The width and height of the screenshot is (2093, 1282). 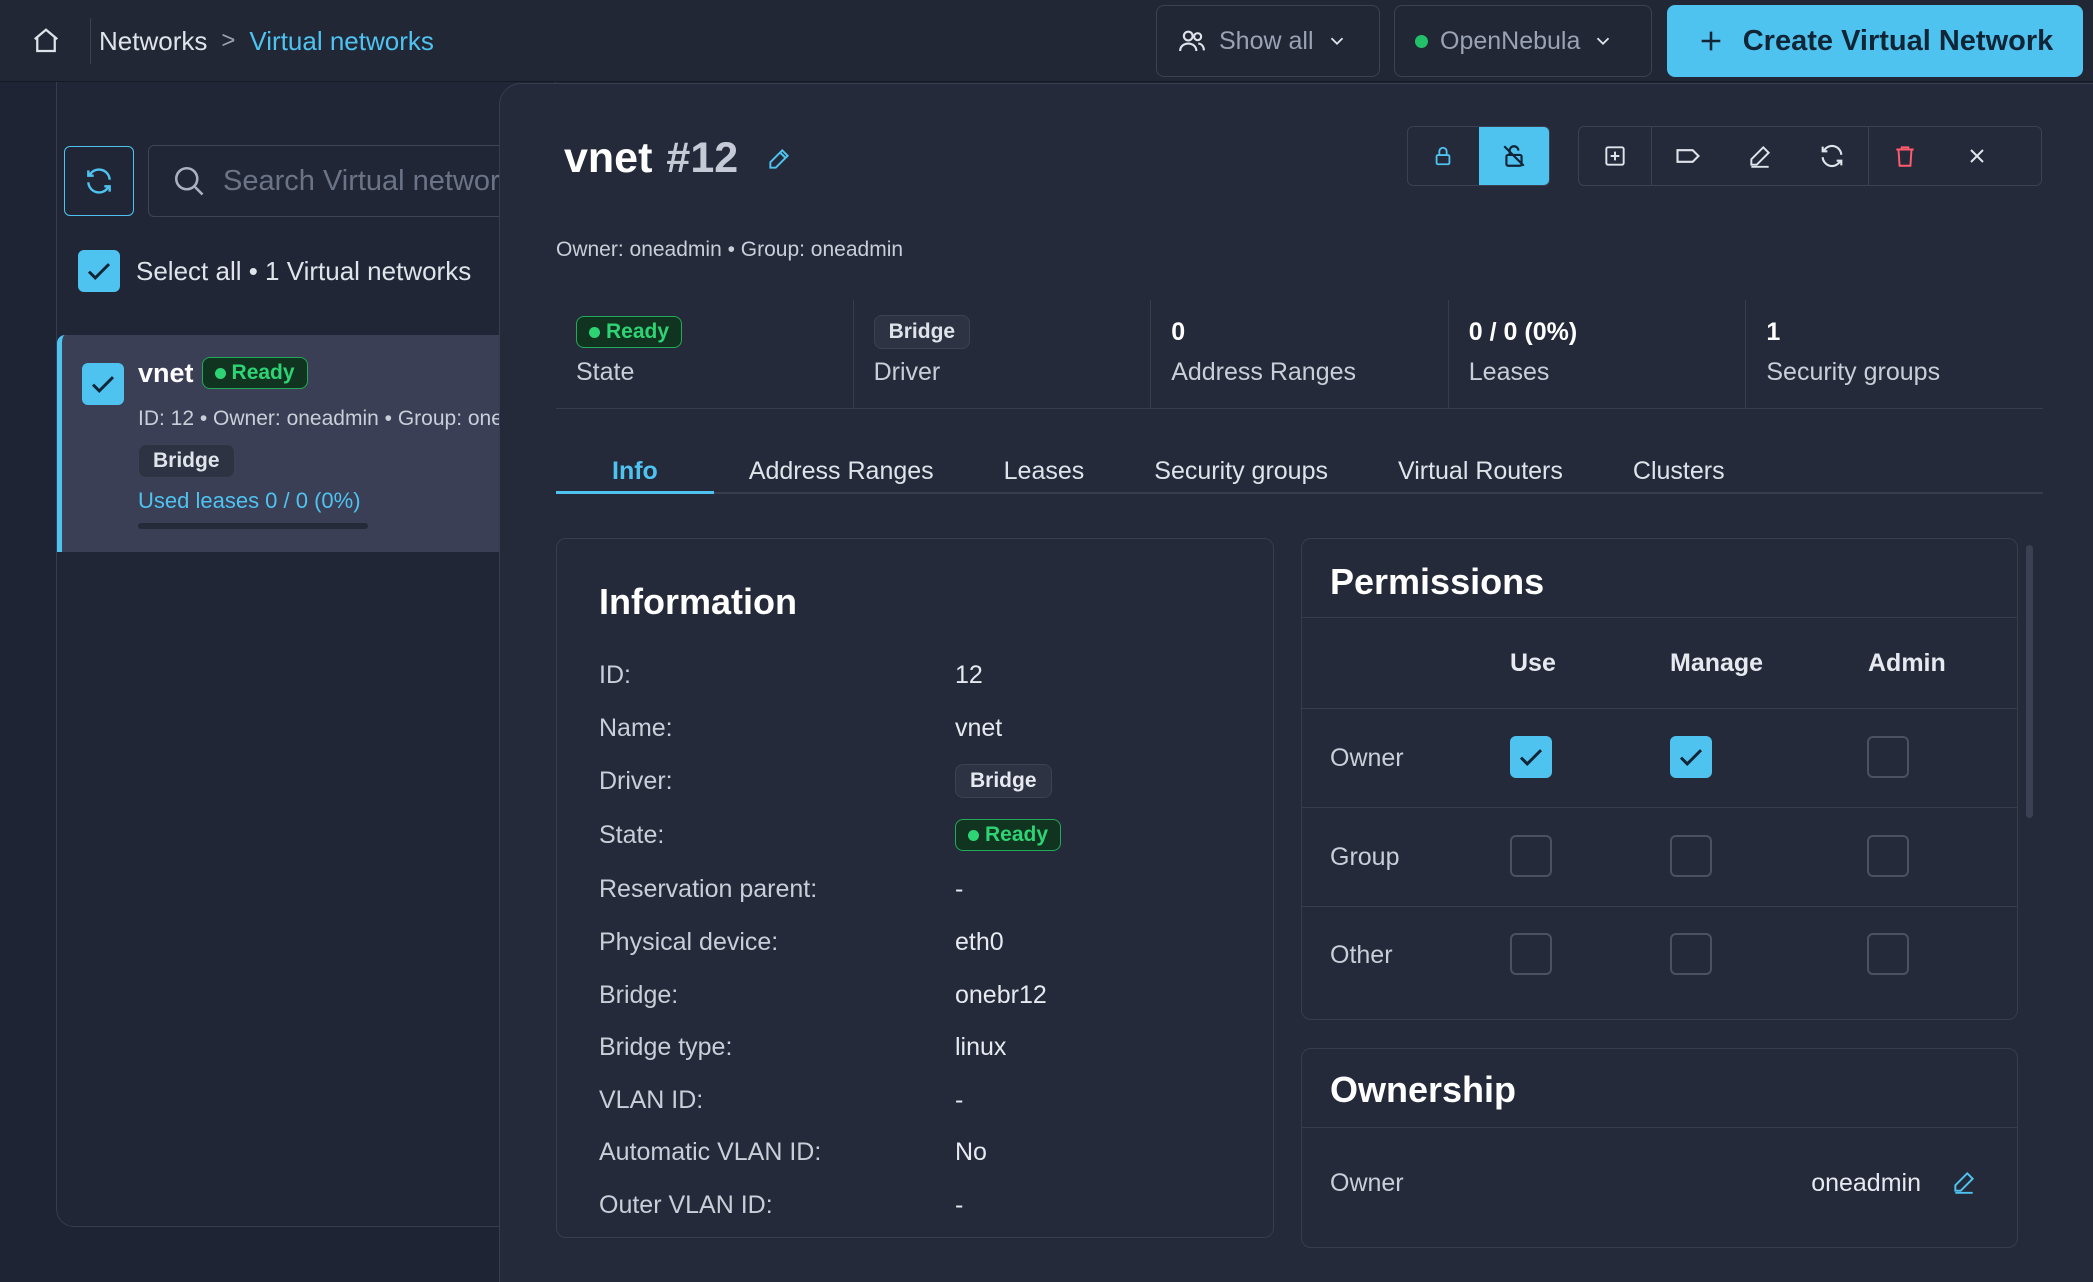 What do you see at coordinates (1598, 354) in the screenshot?
I see `stat-leases: 0 / 0 (0%) Leases` at bounding box center [1598, 354].